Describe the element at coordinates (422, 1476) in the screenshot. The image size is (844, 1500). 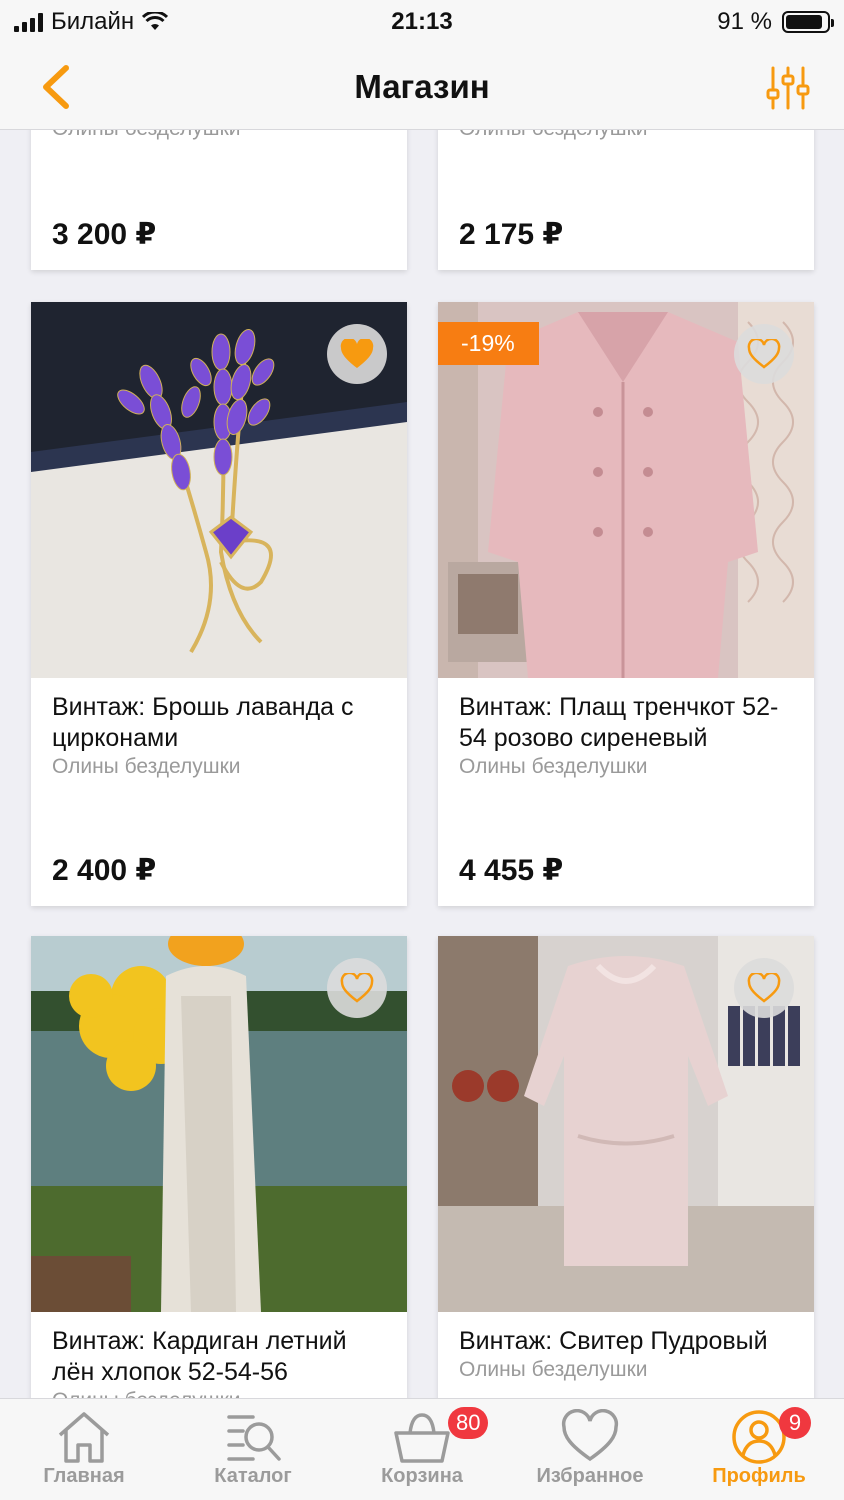
I see `tab-label: Корзина` at that location.